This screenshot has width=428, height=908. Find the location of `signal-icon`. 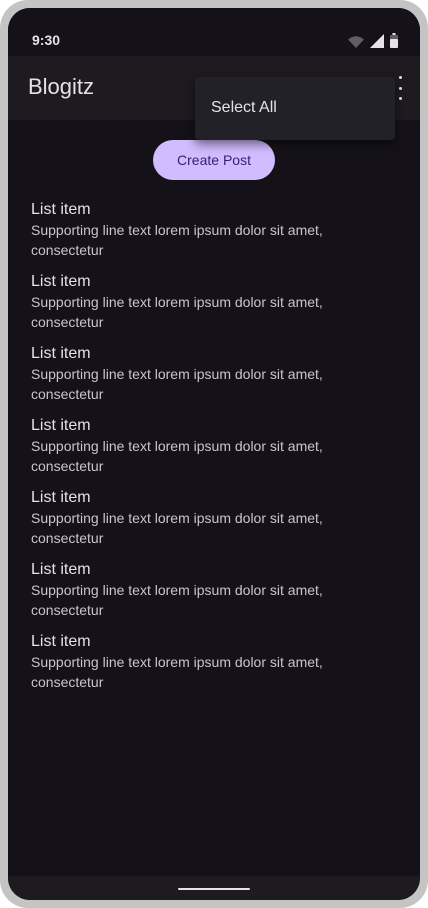

signal-icon is located at coordinates (377, 41).